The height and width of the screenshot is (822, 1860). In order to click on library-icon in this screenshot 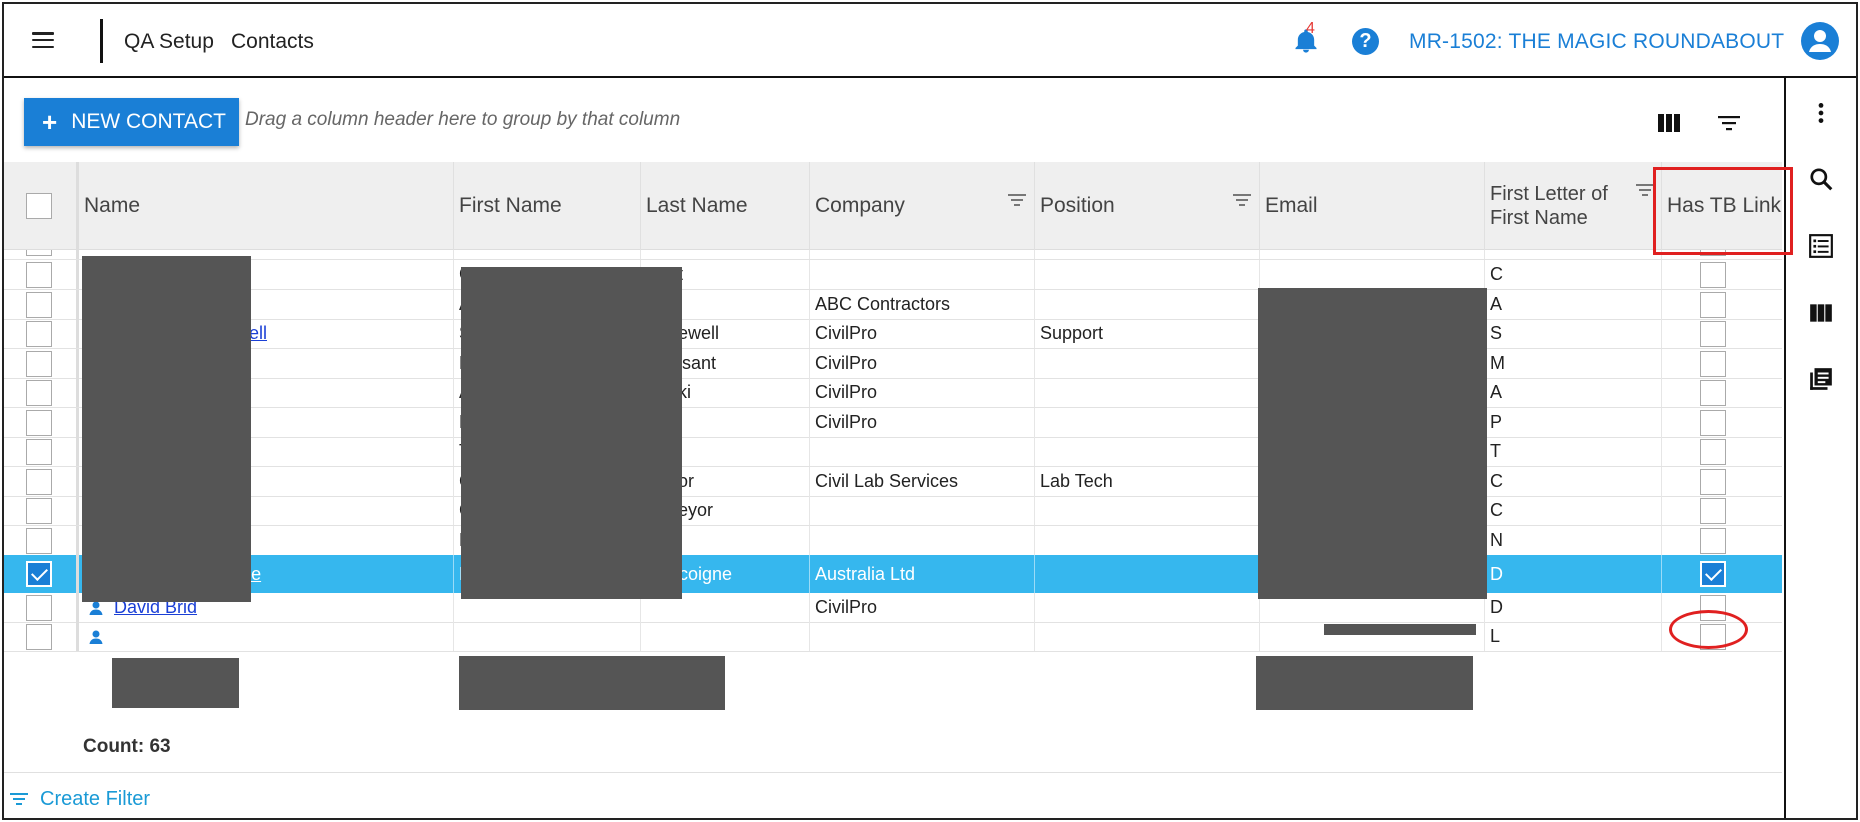, I will do `click(1821, 379)`.